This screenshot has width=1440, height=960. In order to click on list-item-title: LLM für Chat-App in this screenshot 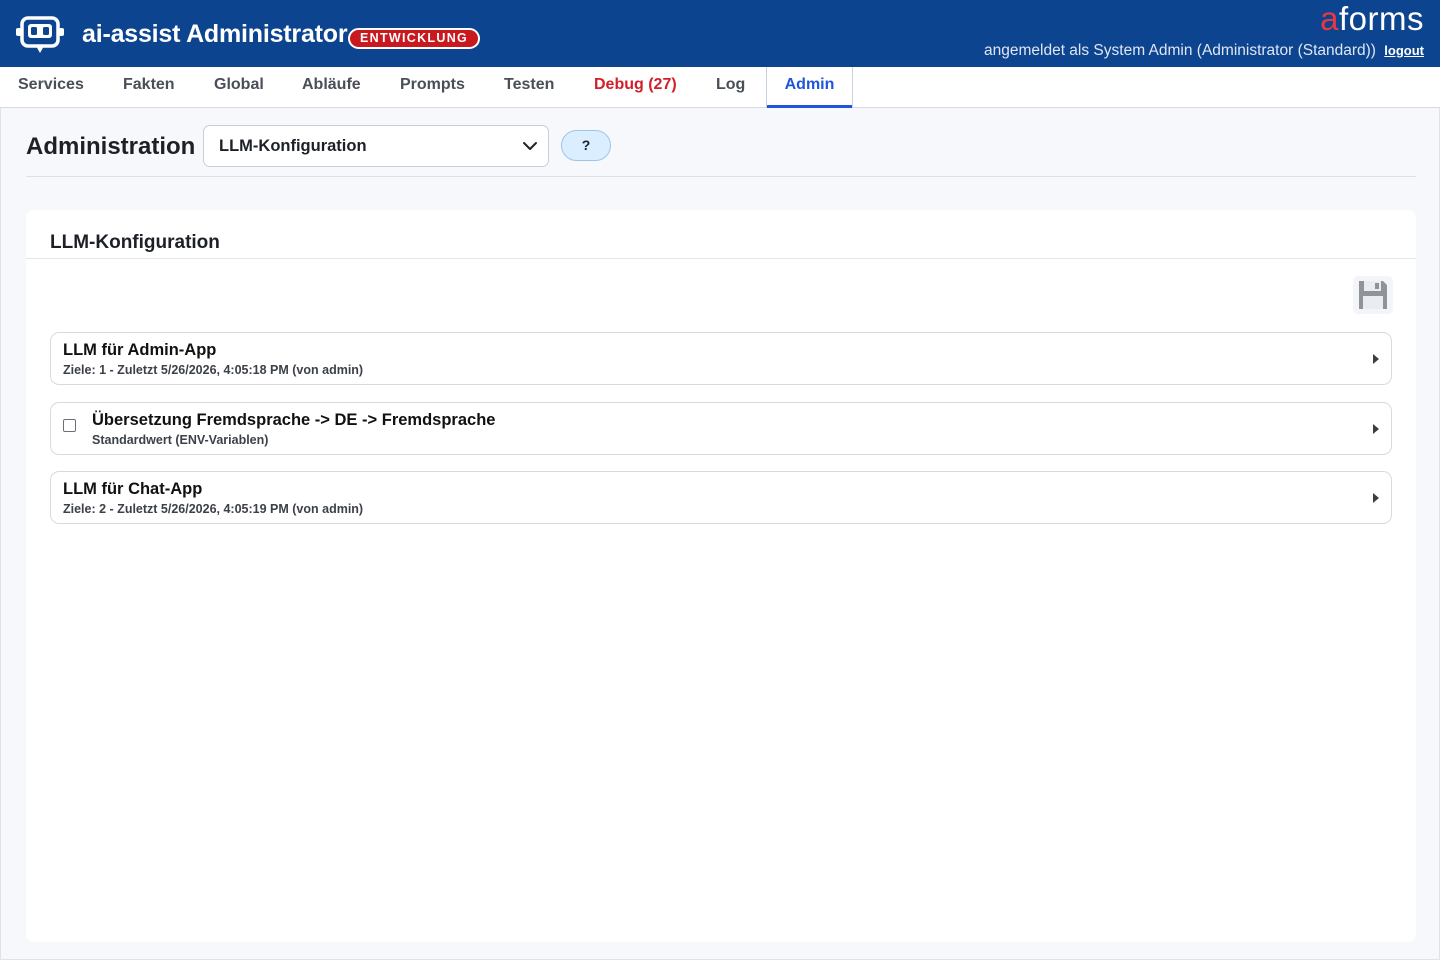, I will do `click(133, 489)`.